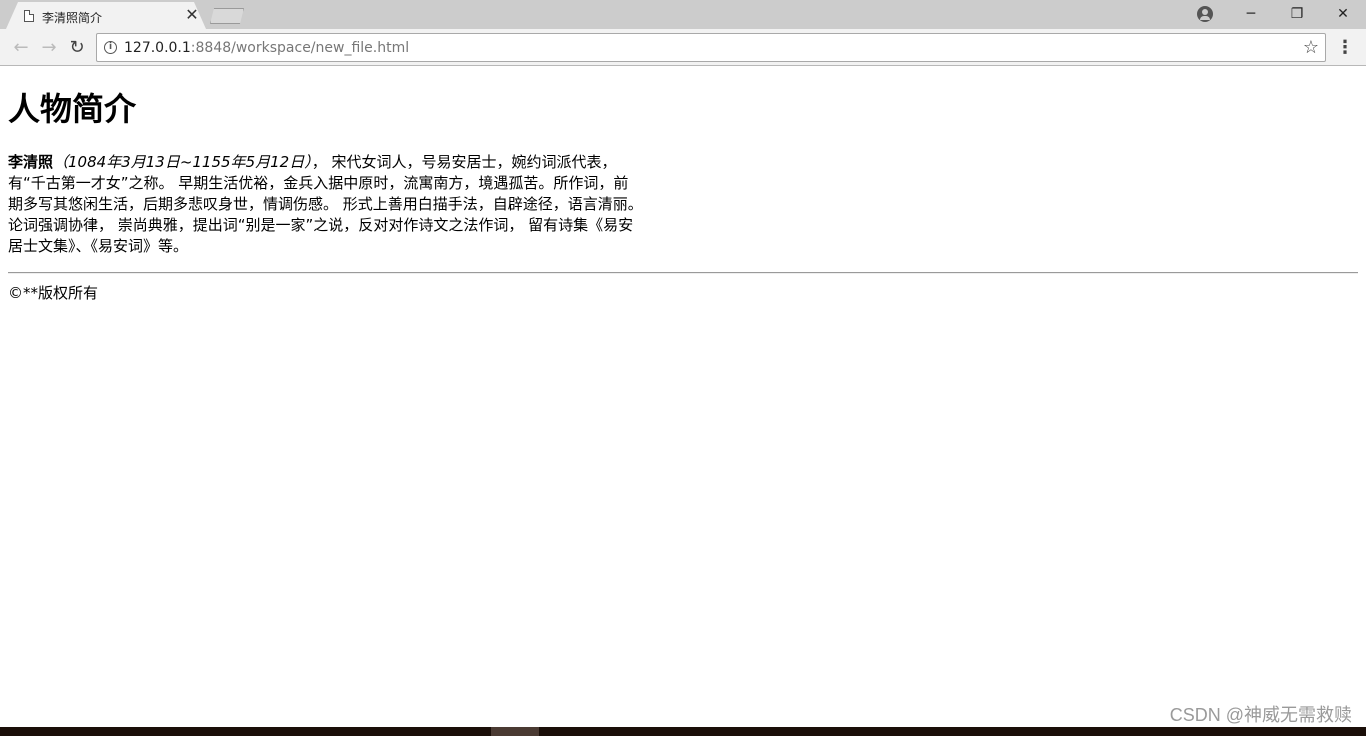 This screenshot has width=1366, height=736. What do you see at coordinates (683, 14) in the screenshot?
I see `tab-strip: 李清照简介 ✕ ─ ❐ ✕` at bounding box center [683, 14].